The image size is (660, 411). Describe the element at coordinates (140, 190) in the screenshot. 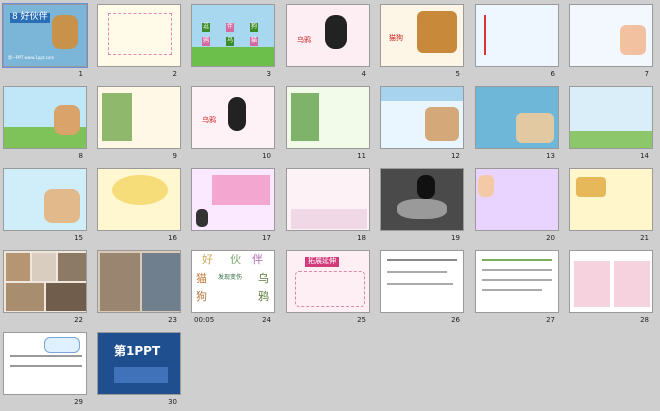

I see `speech-cloud` at that location.